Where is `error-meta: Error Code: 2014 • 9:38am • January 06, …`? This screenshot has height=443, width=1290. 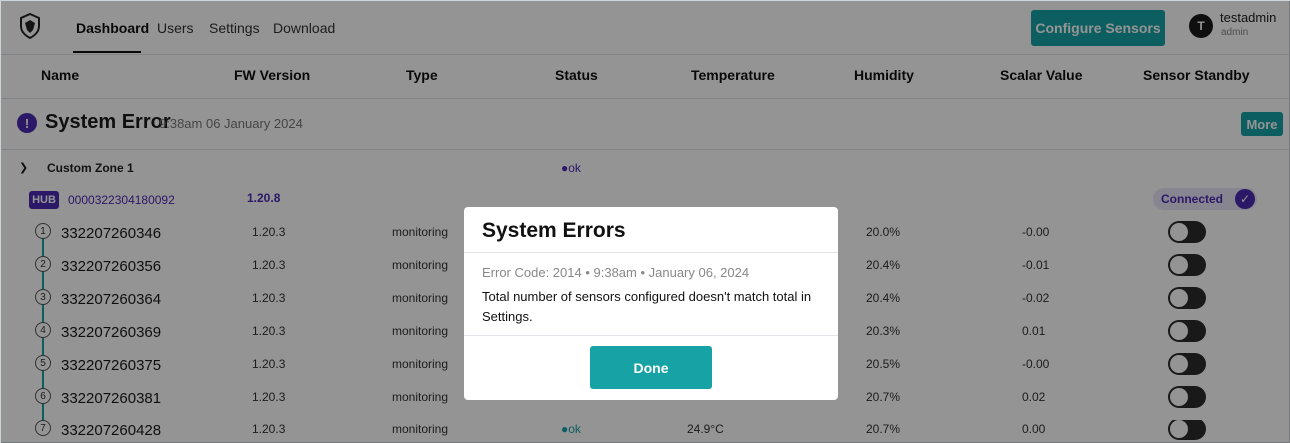
error-meta: Error Code: 2014 • 9:38am • January 06, … is located at coordinates (616, 272).